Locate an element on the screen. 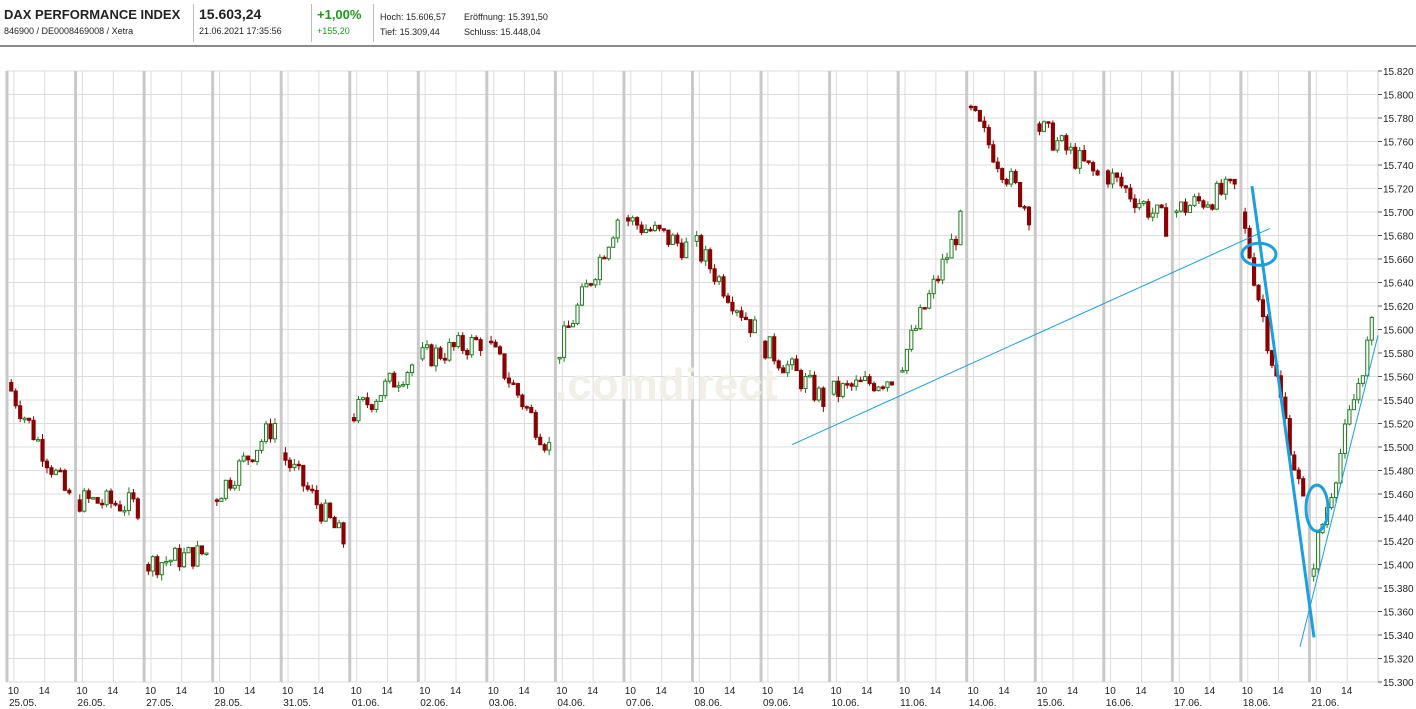 This screenshot has height=709, width=1416. x-date-label: 15.06. is located at coordinates (1051, 703).